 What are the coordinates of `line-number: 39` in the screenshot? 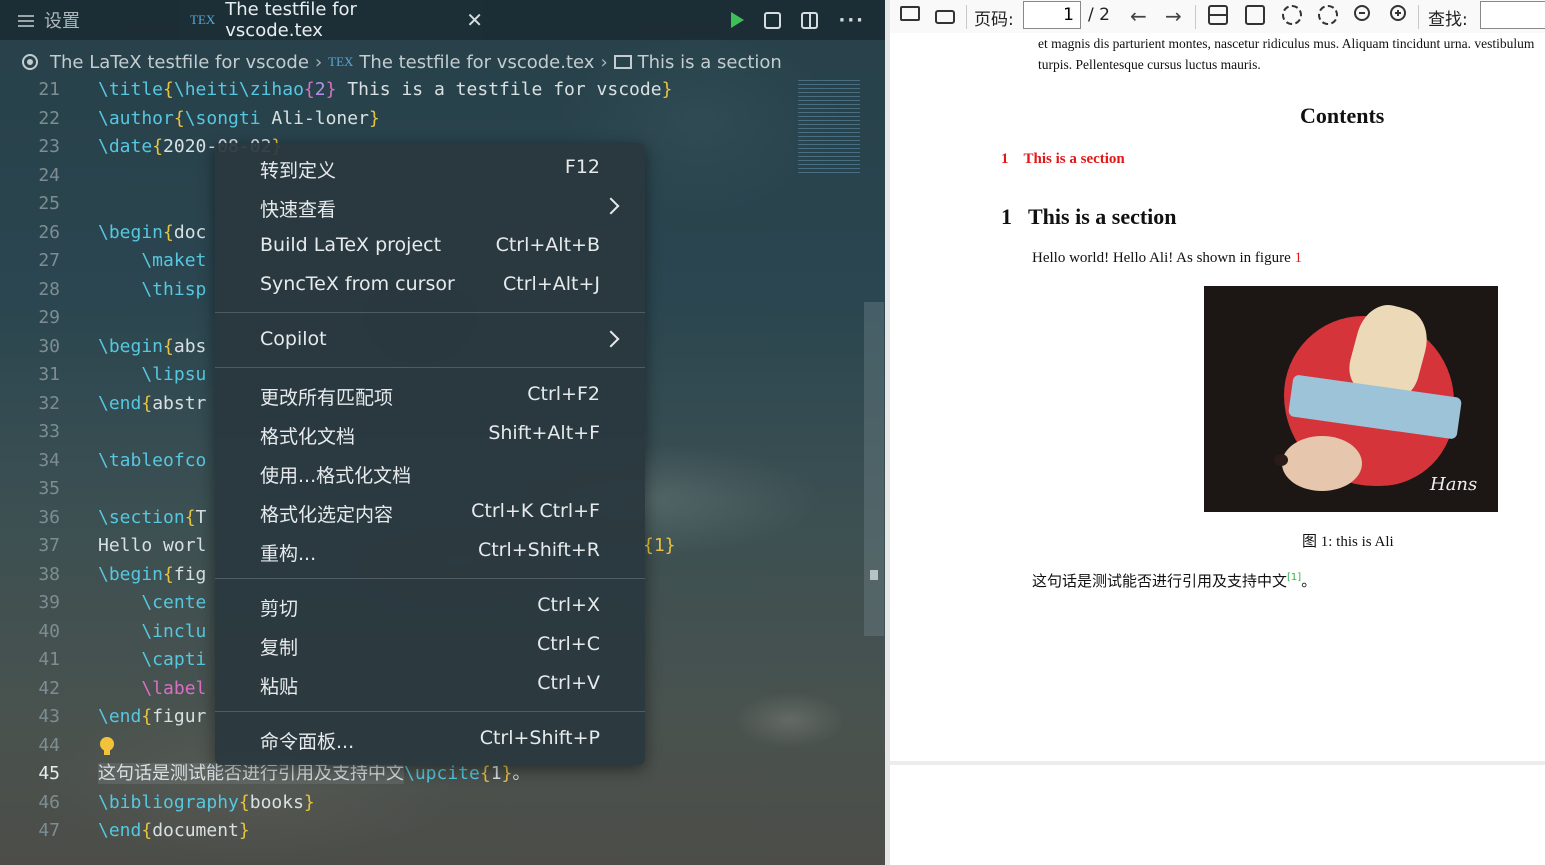 It's located at (49, 602).